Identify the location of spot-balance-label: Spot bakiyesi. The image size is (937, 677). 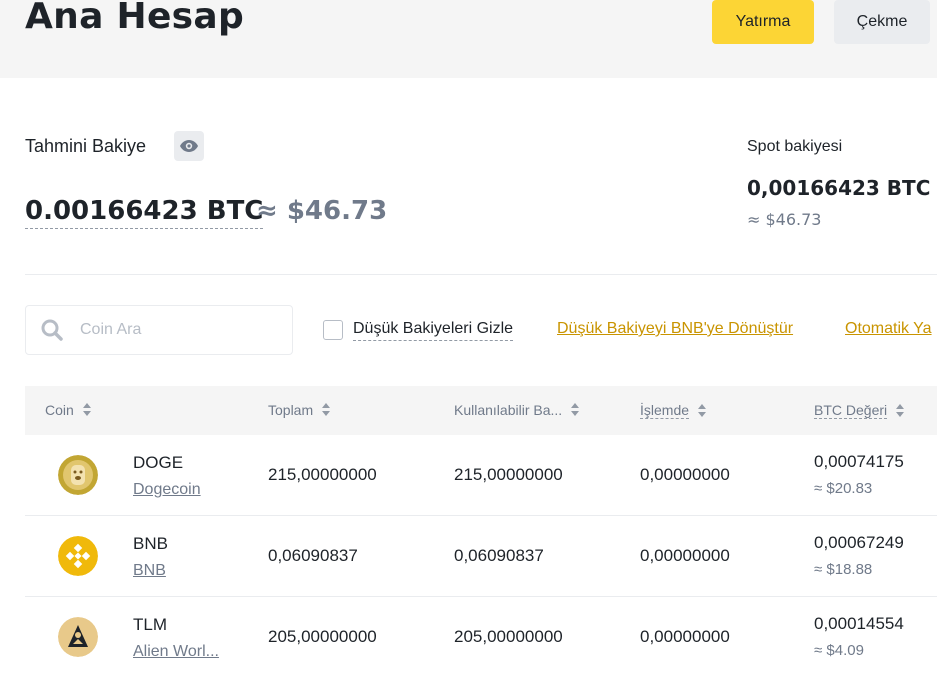
(795, 146).